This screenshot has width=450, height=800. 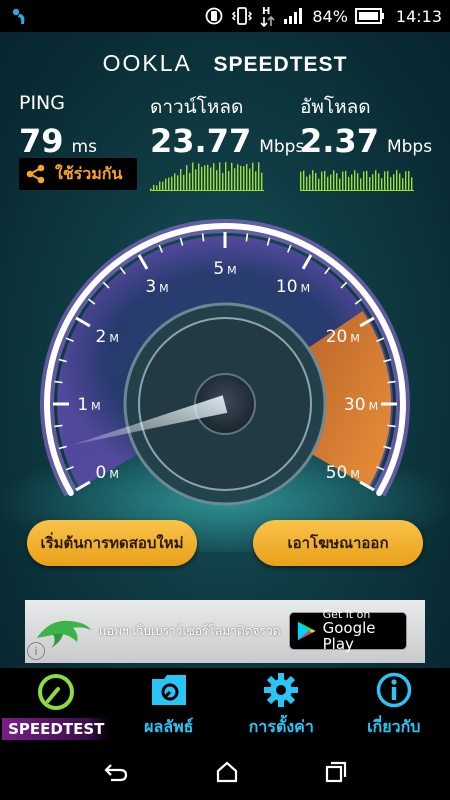 I want to click on tab-results-label: ผลลัพธ์, so click(x=169, y=726).